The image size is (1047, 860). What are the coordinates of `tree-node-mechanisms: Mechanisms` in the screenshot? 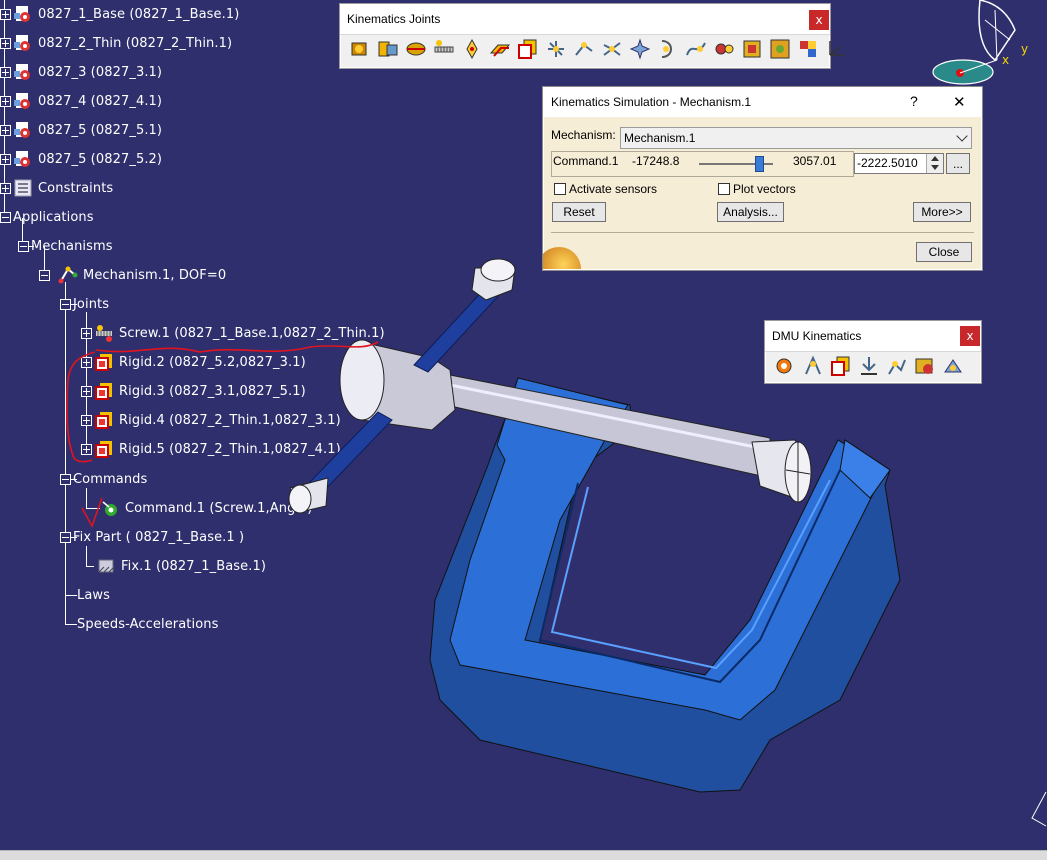 It's located at (65, 246).